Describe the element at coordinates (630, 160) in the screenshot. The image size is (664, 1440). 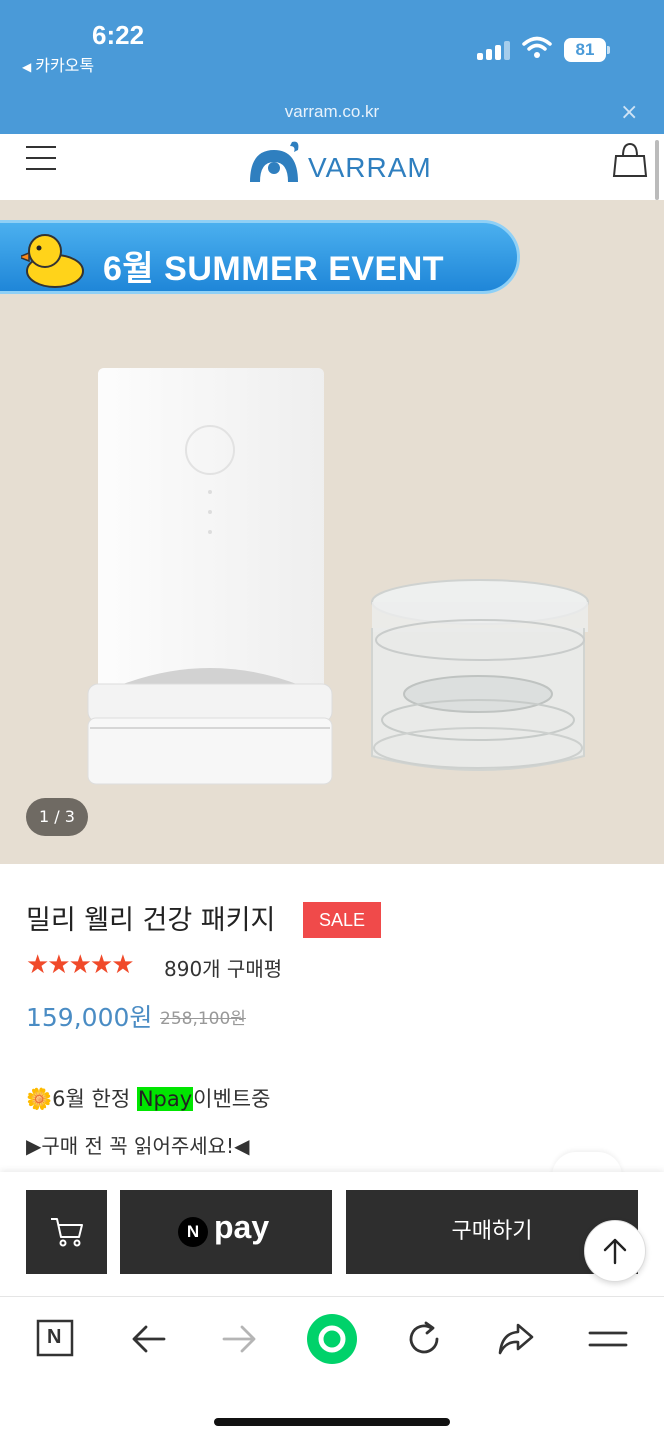
I see `shopping-bag-icon` at that location.